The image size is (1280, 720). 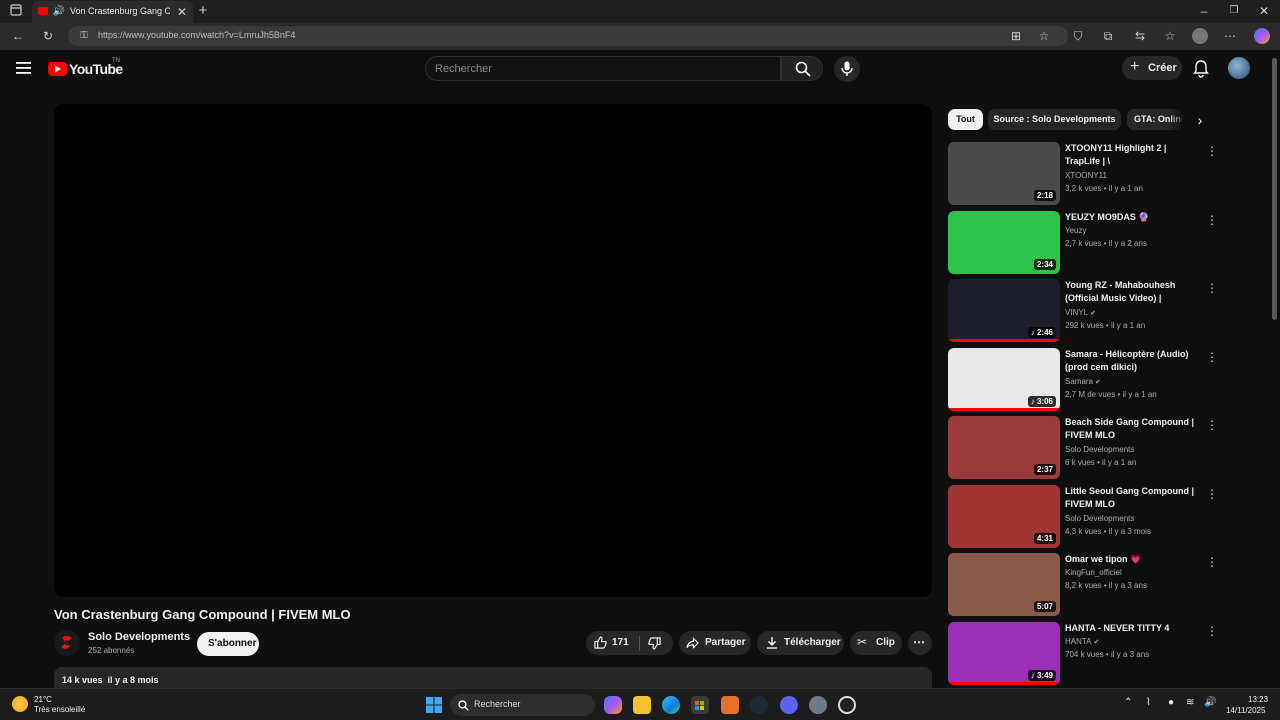 What do you see at coordinates (1234, 11) in the screenshot?
I see `maximize-icon: ❐` at bounding box center [1234, 11].